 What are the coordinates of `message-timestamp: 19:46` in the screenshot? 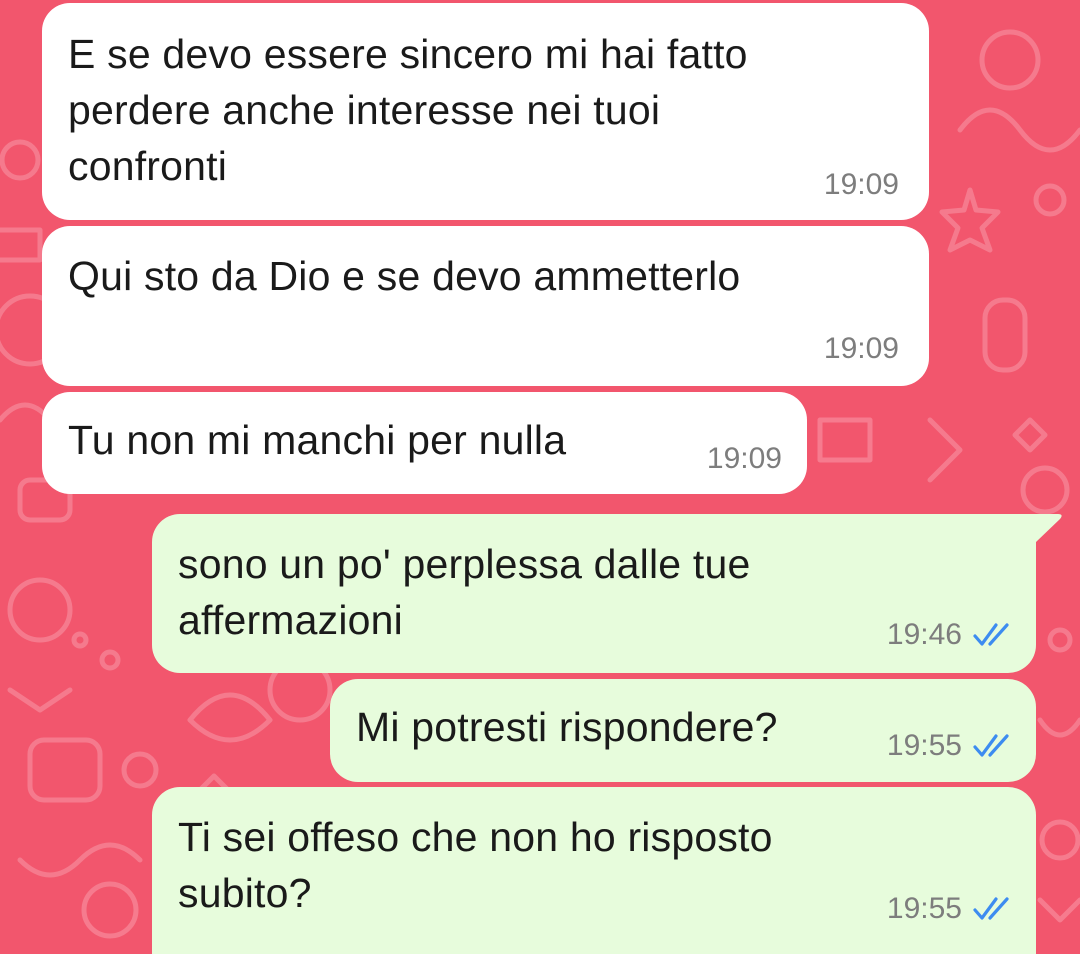 It's located at (924, 634).